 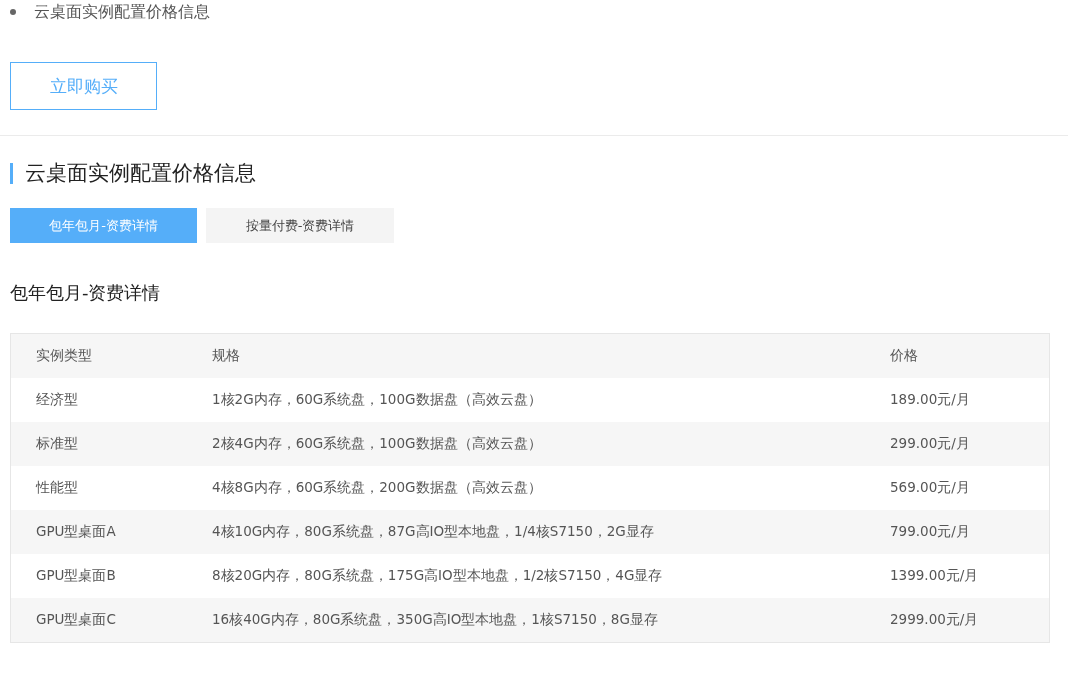 I want to click on column-header: 价格, so click(x=904, y=356).